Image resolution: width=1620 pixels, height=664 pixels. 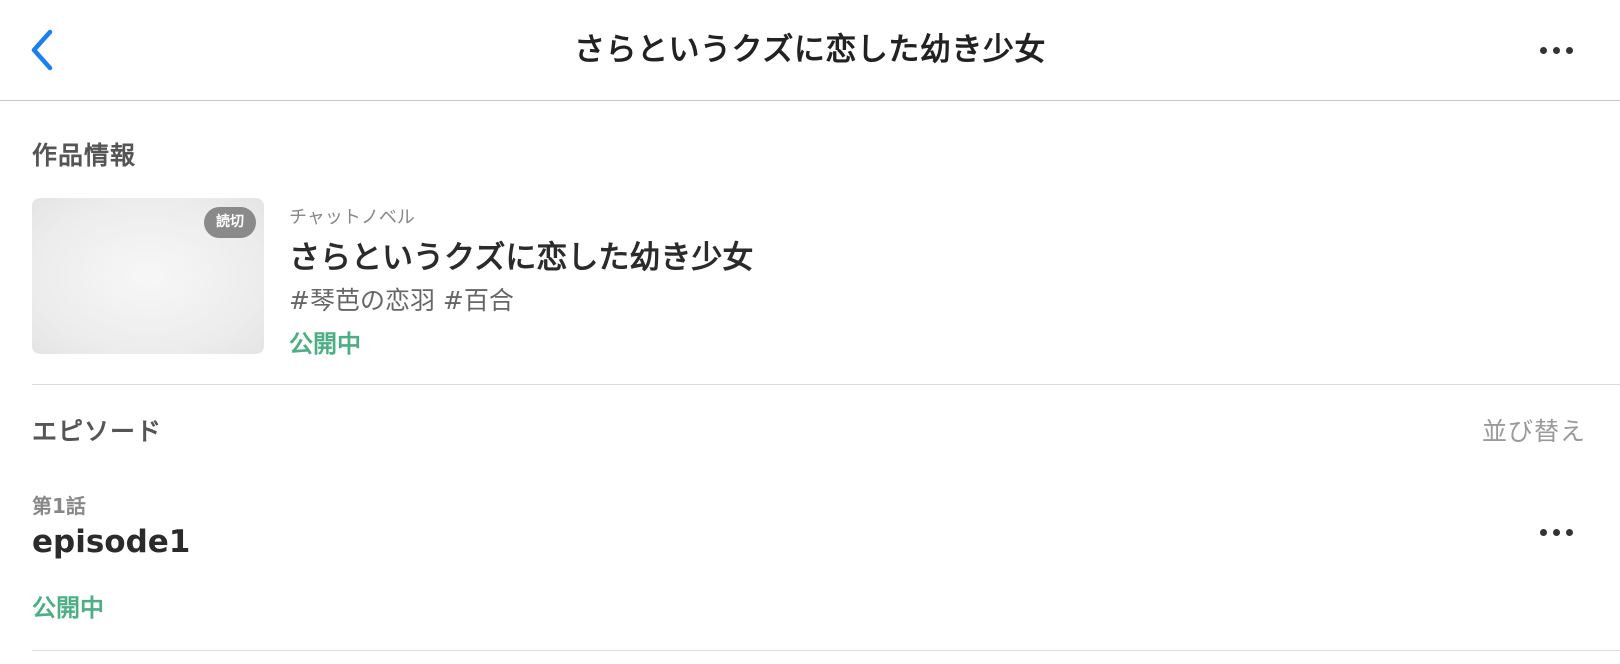 I want to click on episode-section-title: エピソード, so click(x=97, y=431).